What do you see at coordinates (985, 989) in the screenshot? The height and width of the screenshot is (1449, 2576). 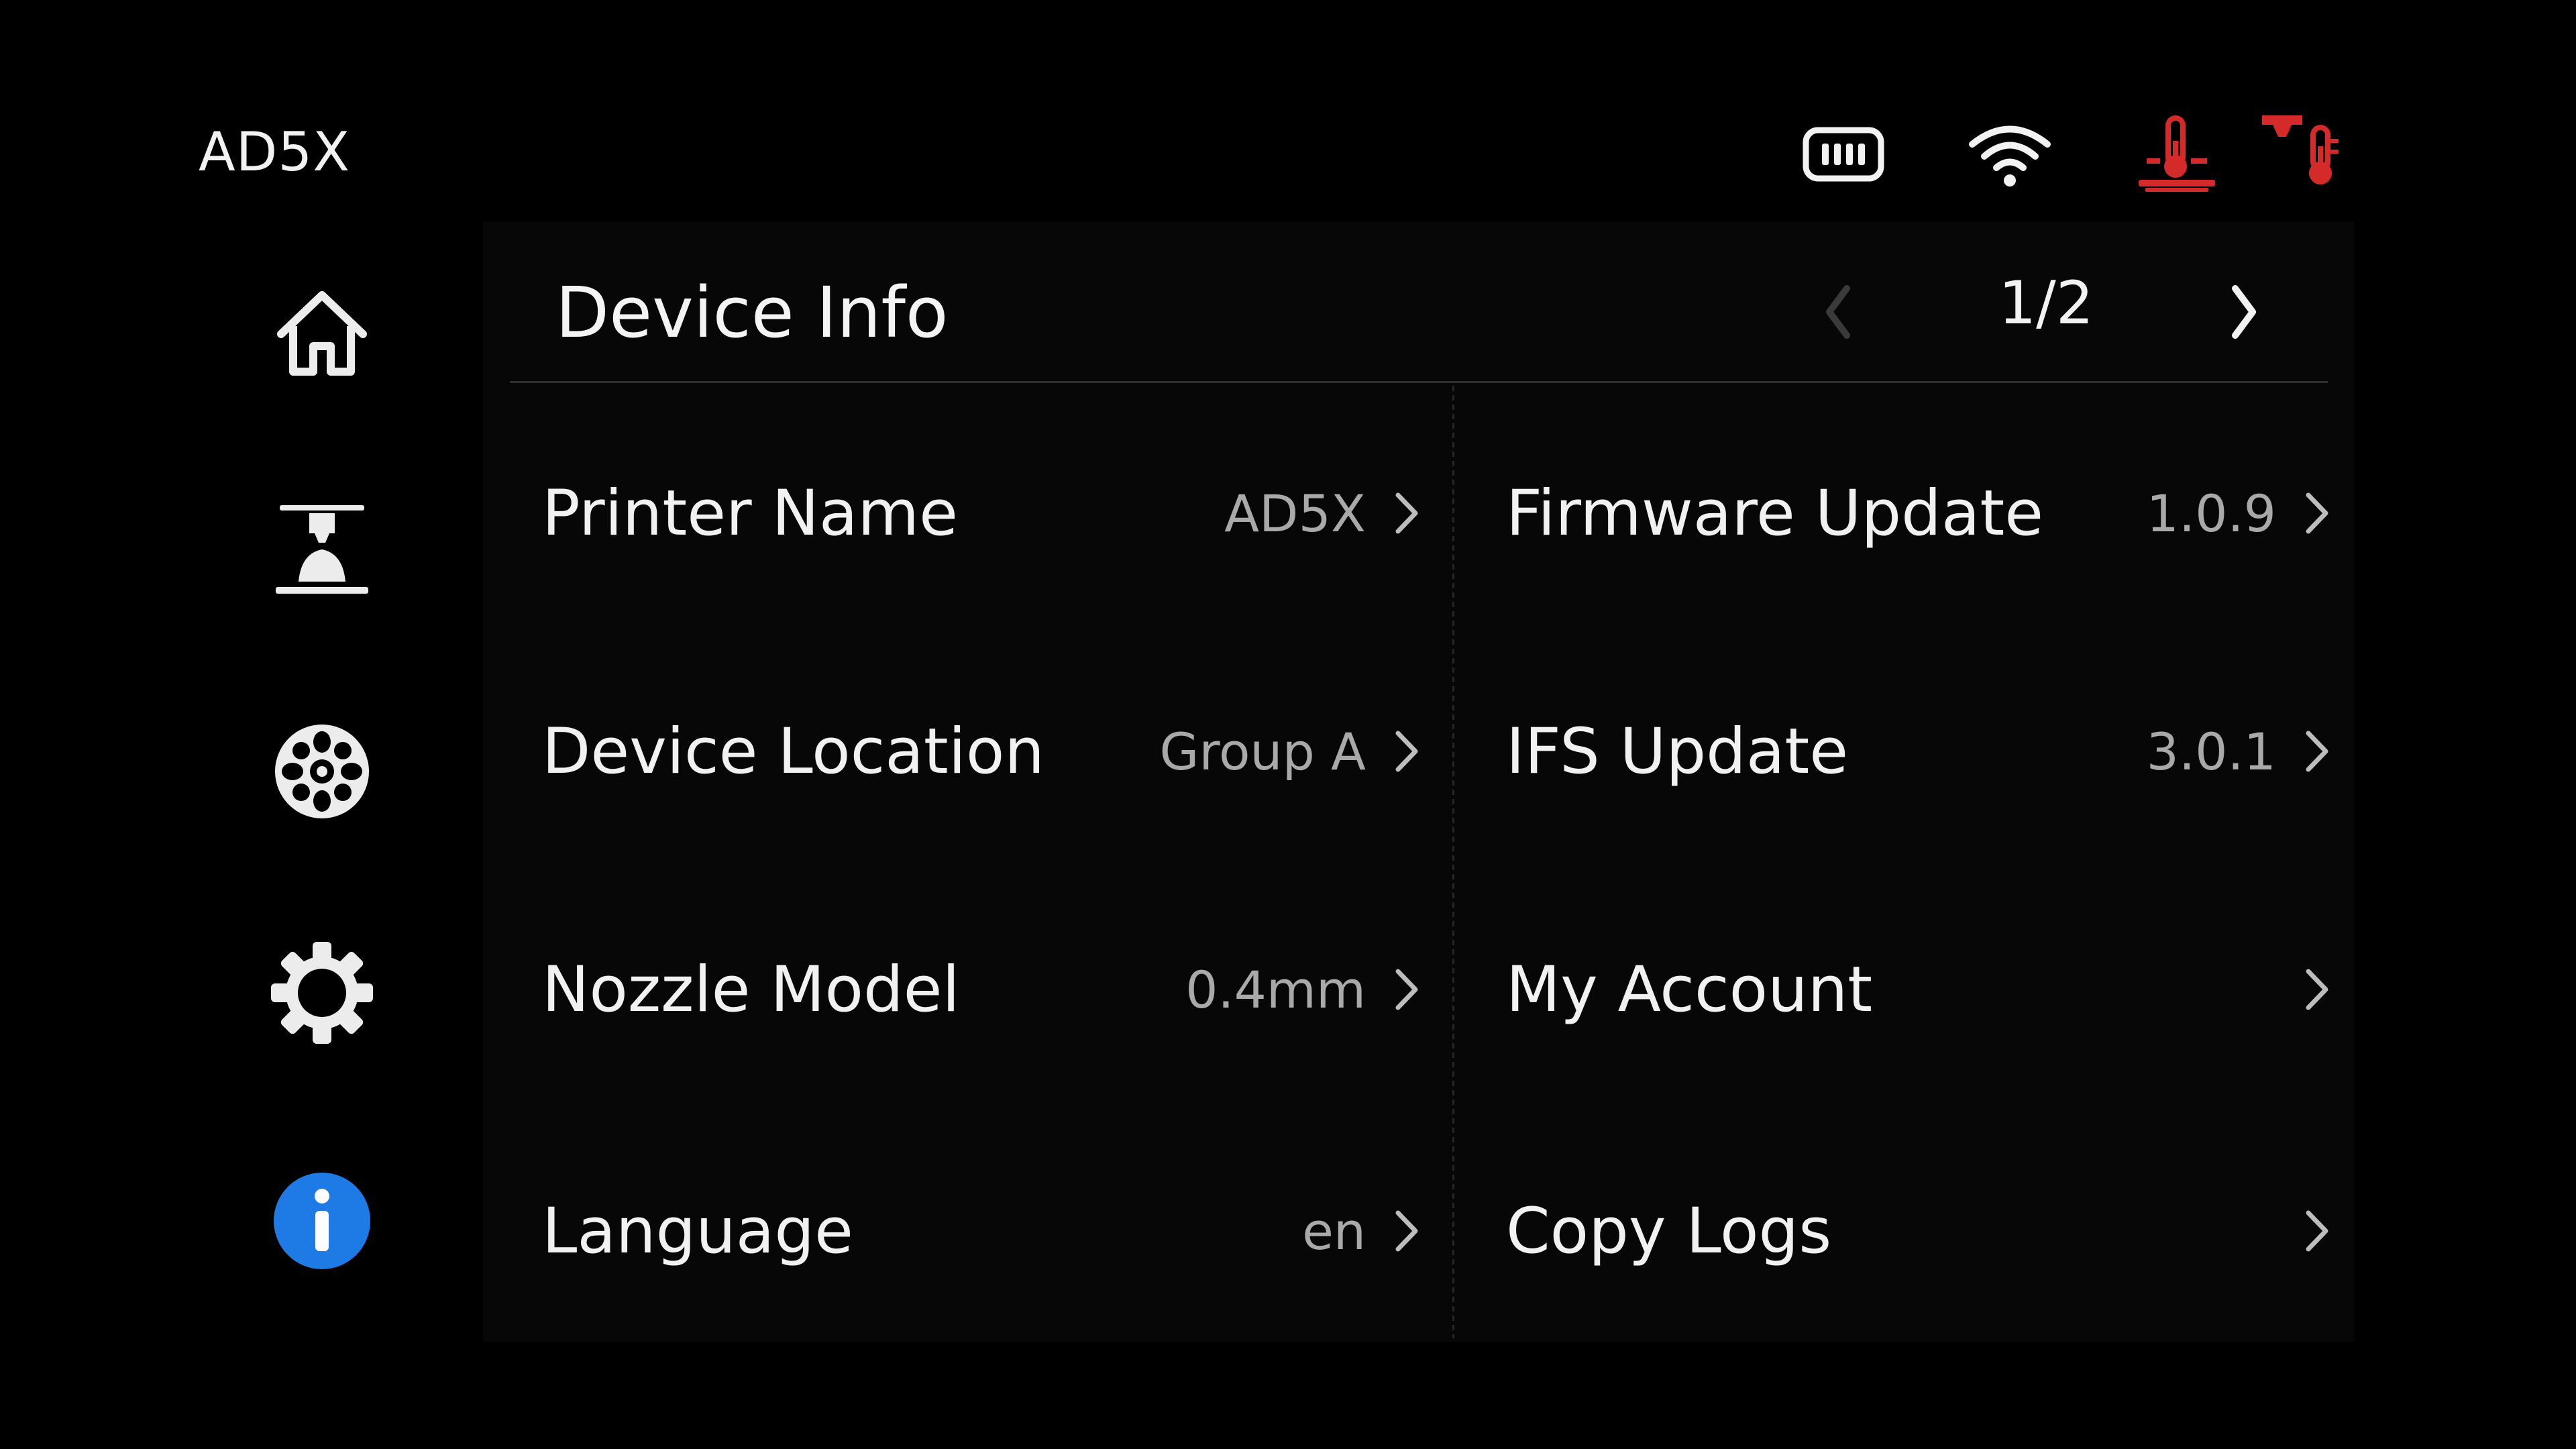 I see `nozzle-model-row: Nozzle Model 0.4mm` at bounding box center [985, 989].